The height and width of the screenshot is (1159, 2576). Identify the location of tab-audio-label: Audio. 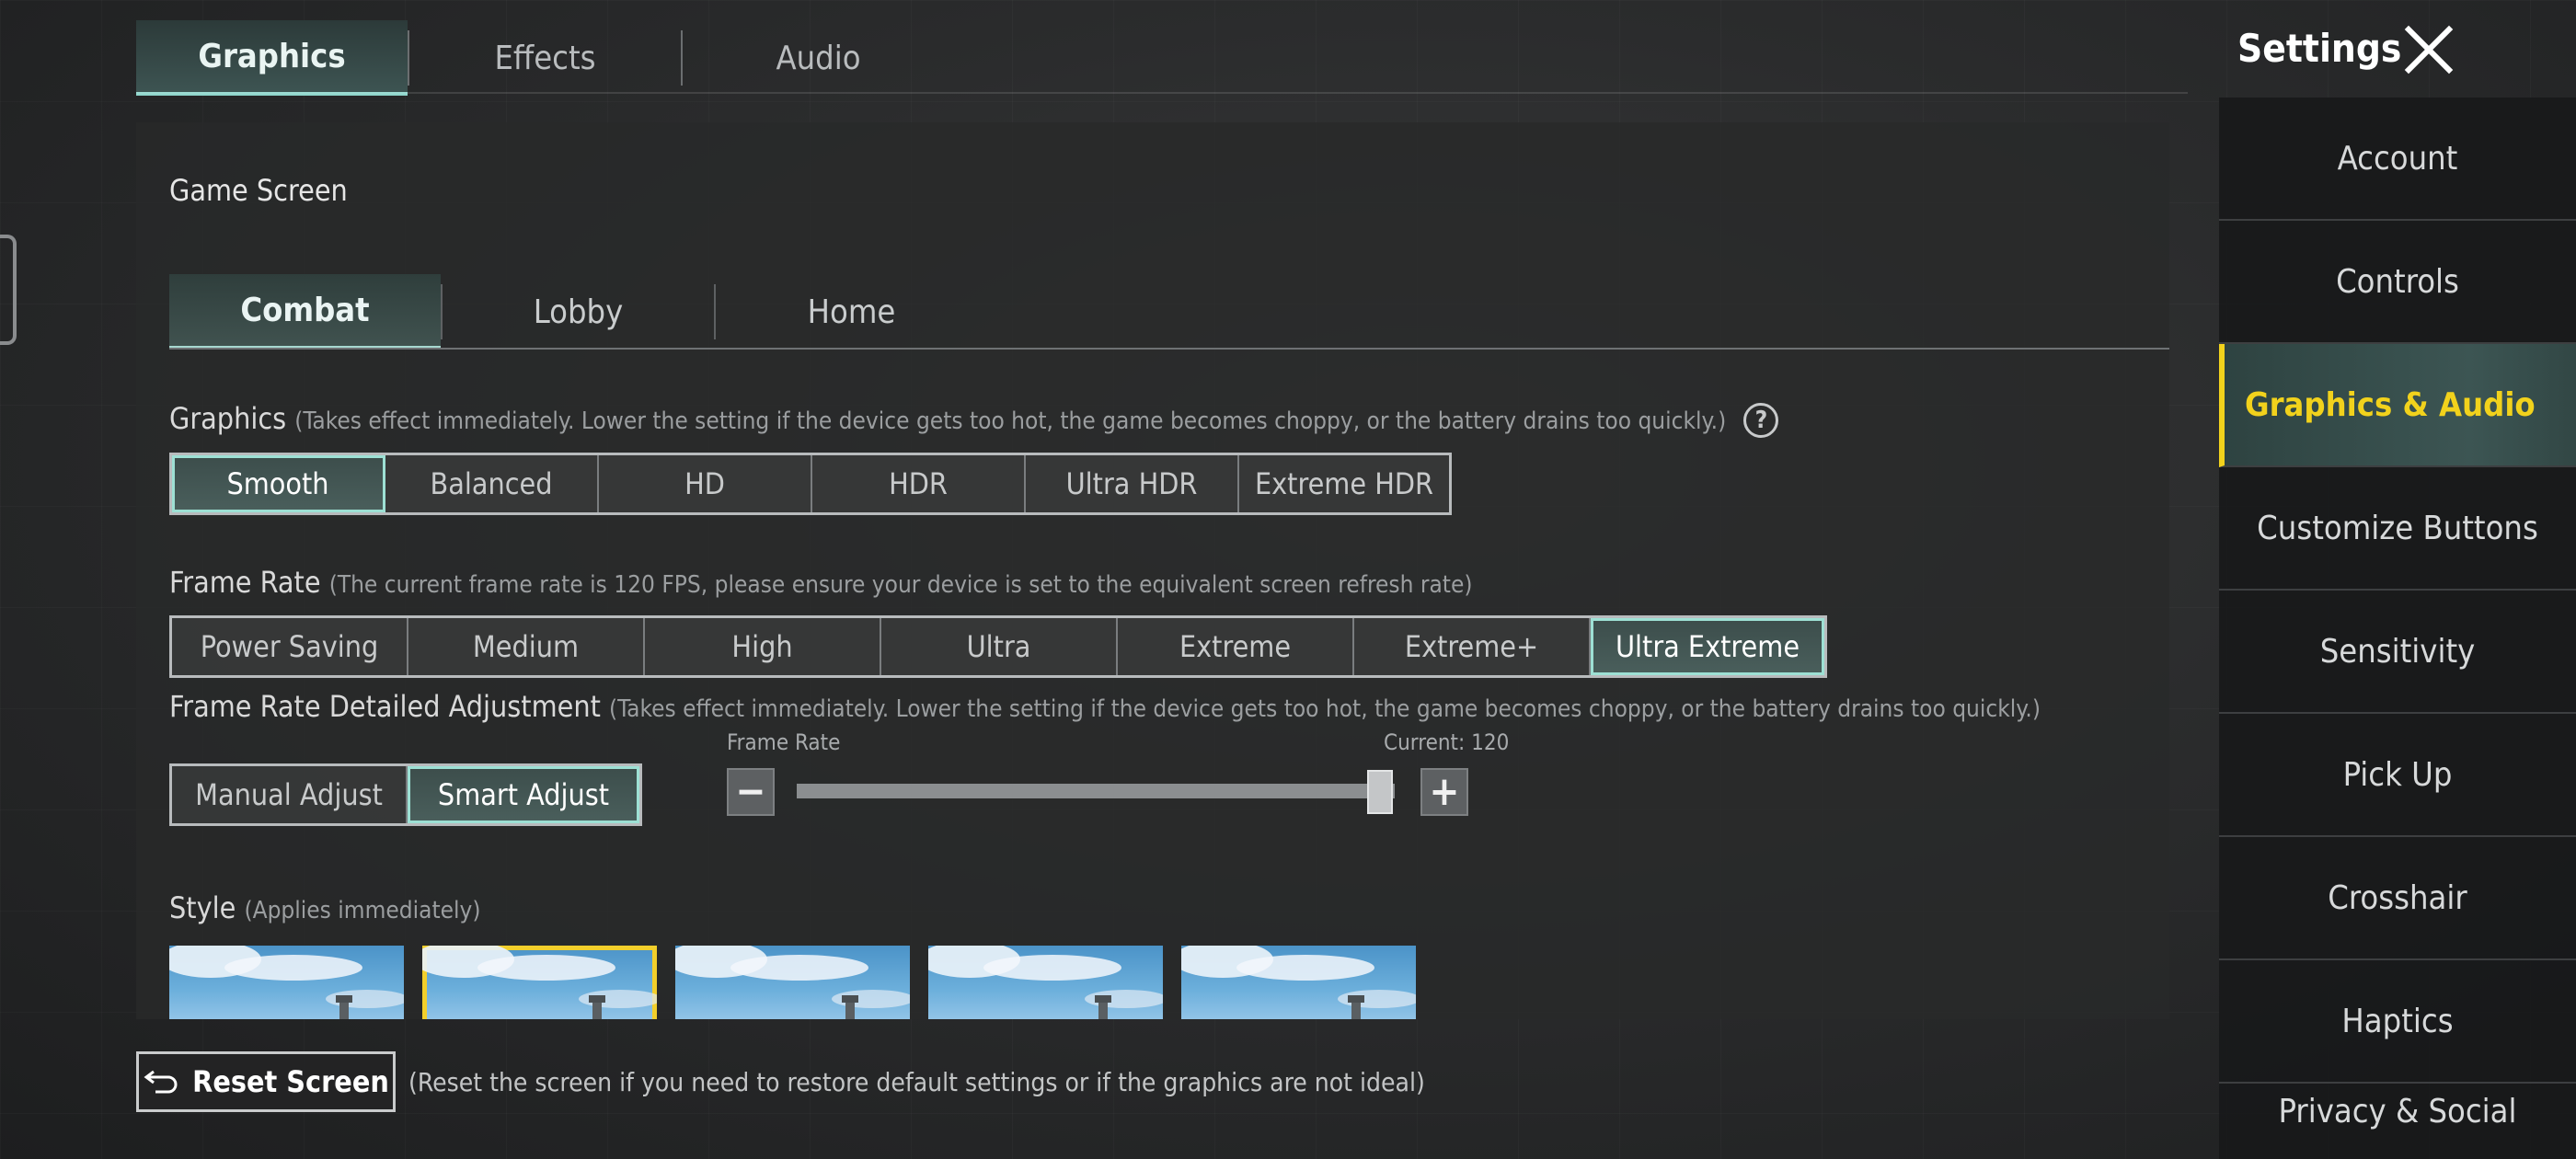
(818, 58).